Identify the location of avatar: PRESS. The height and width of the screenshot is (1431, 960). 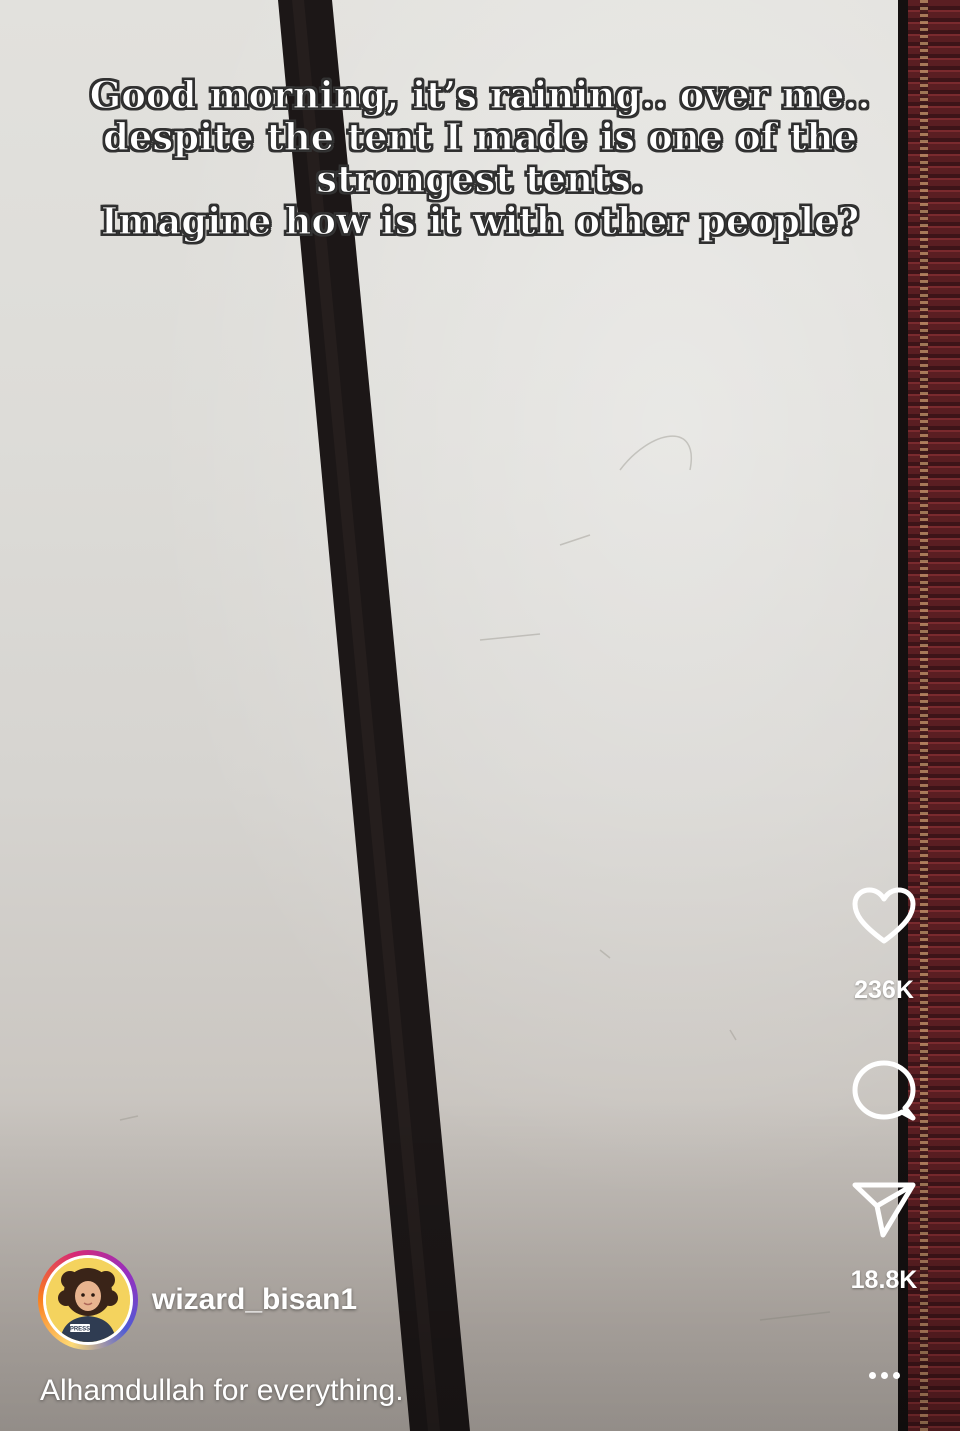
(88, 1300).